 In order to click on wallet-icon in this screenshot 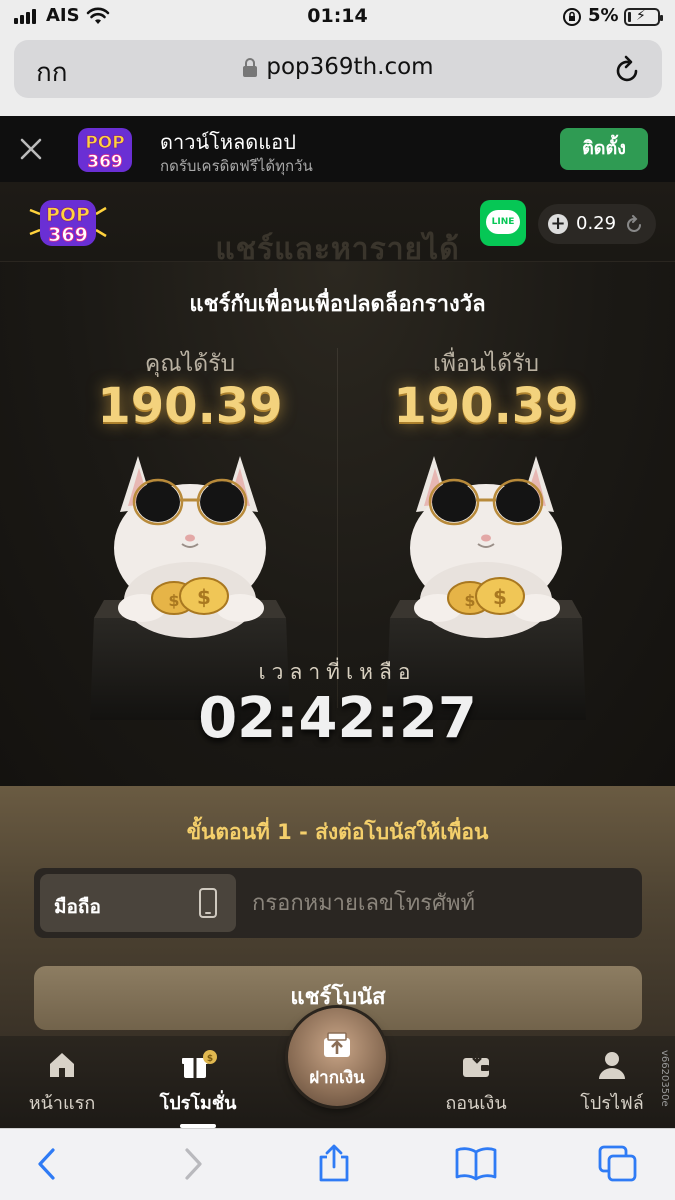, I will do `click(476, 1064)`.